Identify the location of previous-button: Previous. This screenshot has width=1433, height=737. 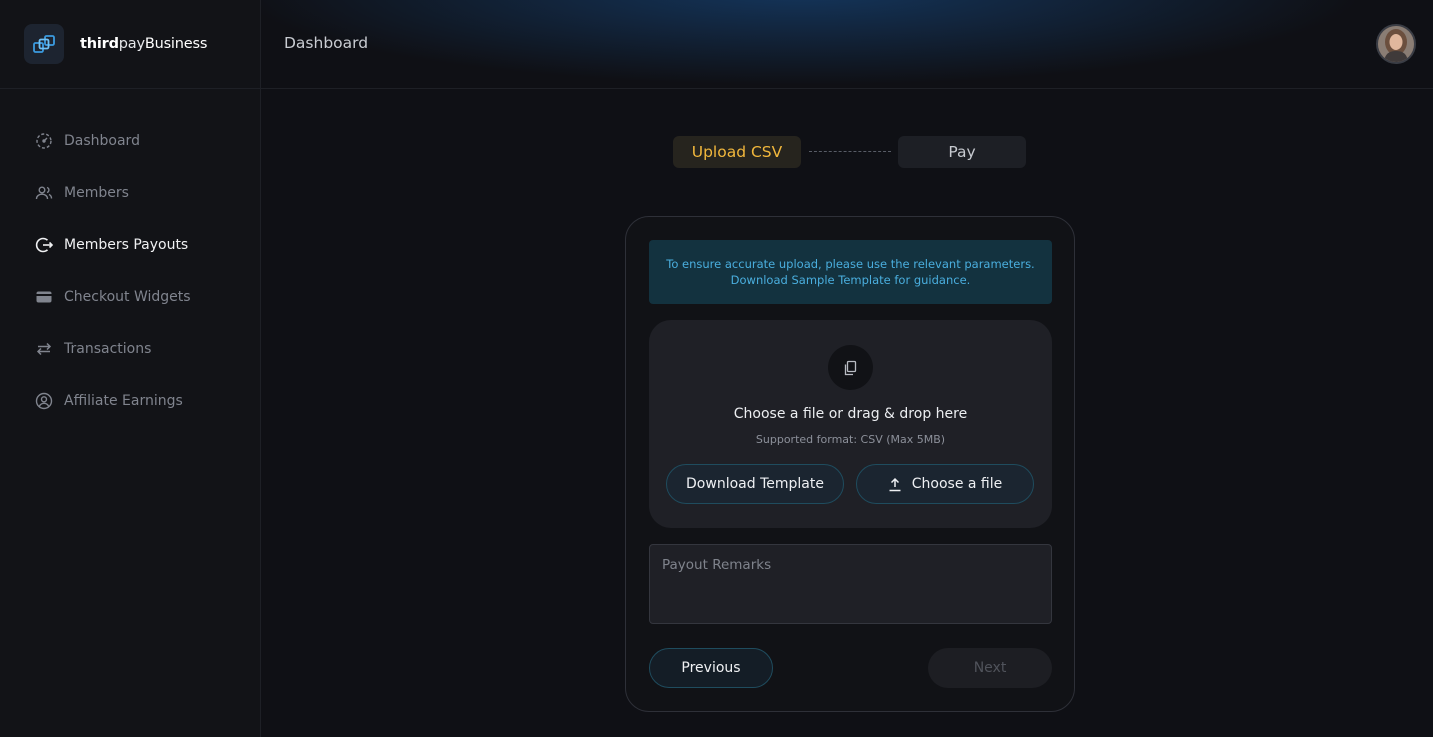
(711, 668).